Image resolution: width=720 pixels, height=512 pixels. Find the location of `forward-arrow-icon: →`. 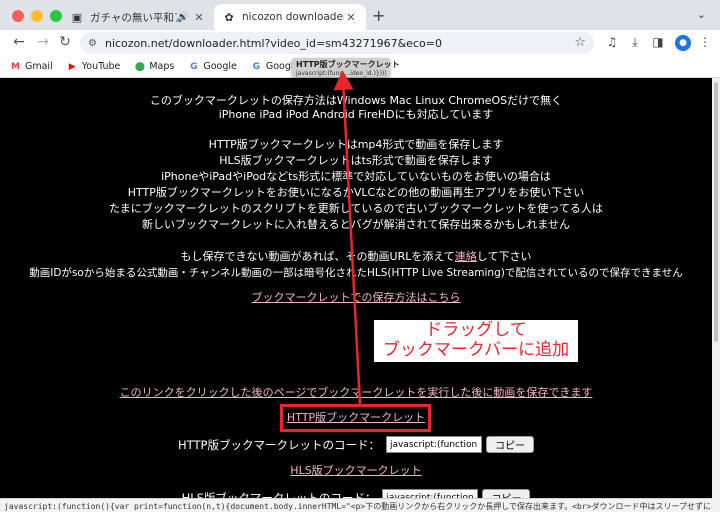

forward-arrow-icon: → is located at coordinates (43, 42).